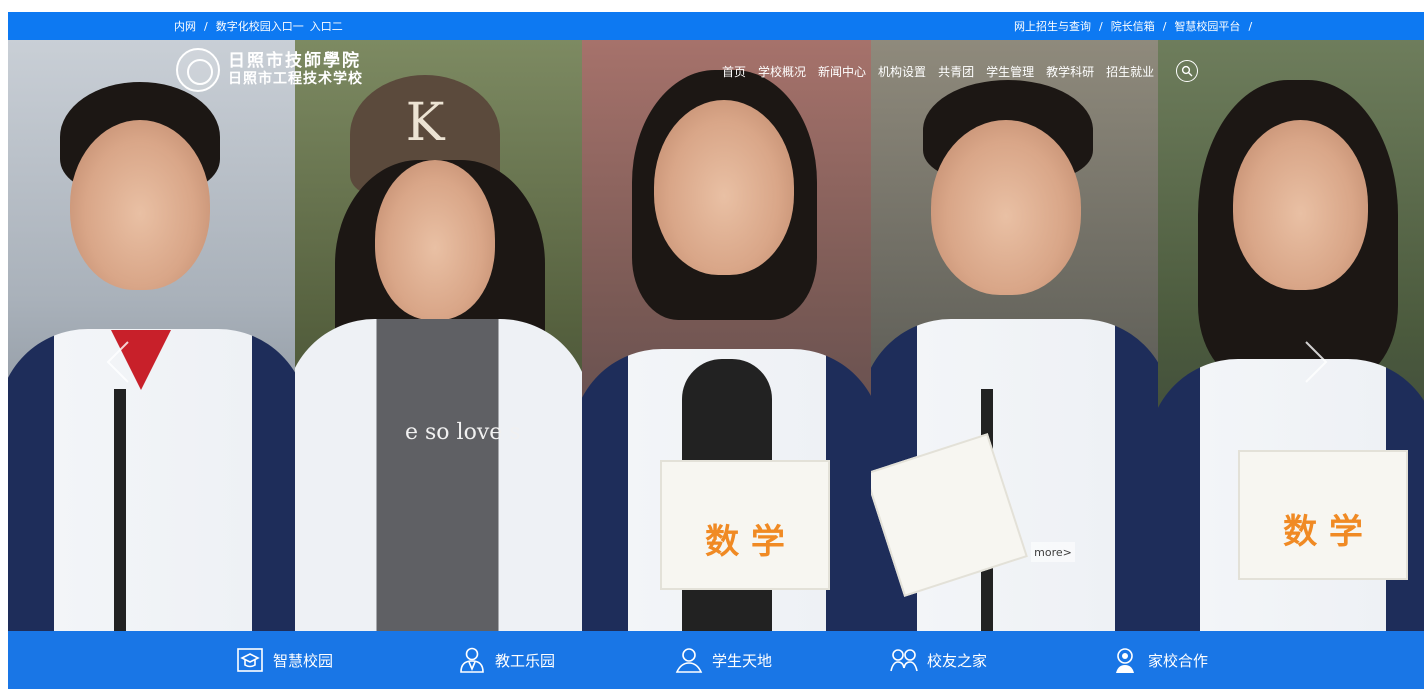 This screenshot has width=1424, height=689. I want to click on search-button, so click(1187, 71).